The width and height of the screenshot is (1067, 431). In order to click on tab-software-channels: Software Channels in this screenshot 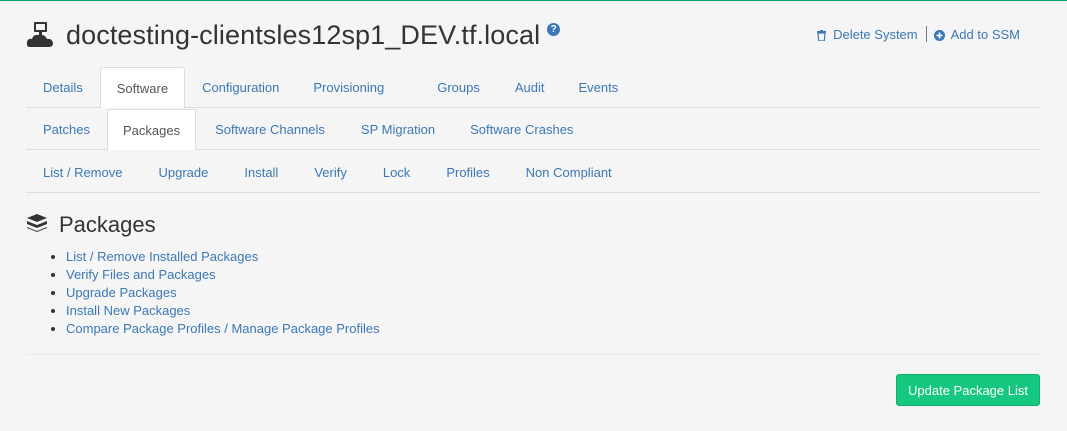, I will do `click(269, 129)`.